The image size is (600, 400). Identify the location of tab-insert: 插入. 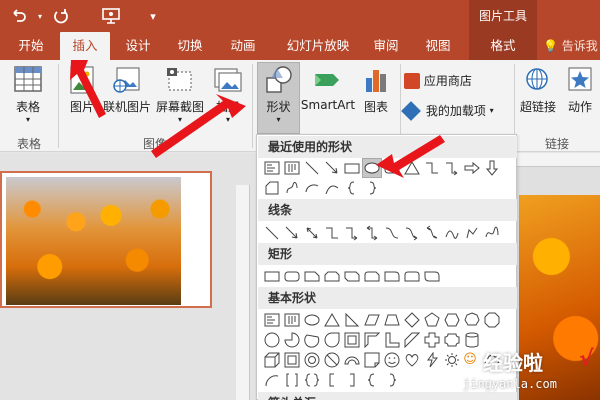
(85, 46).